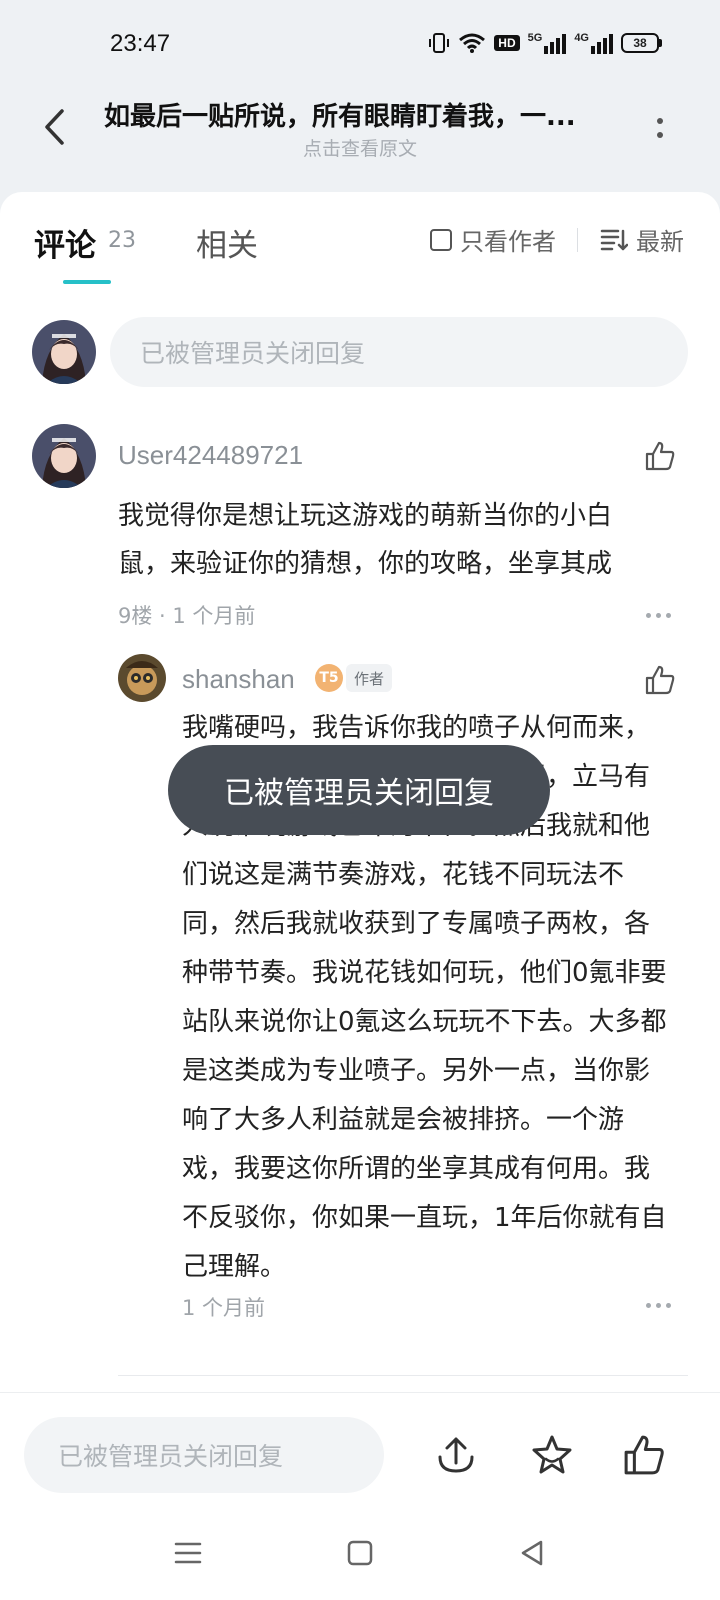 Image resolution: width=720 pixels, height=1600 pixels. What do you see at coordinates (658, 1305) in the screenshot?
I see `reply-more-button` at bounding box center [658, 1305].